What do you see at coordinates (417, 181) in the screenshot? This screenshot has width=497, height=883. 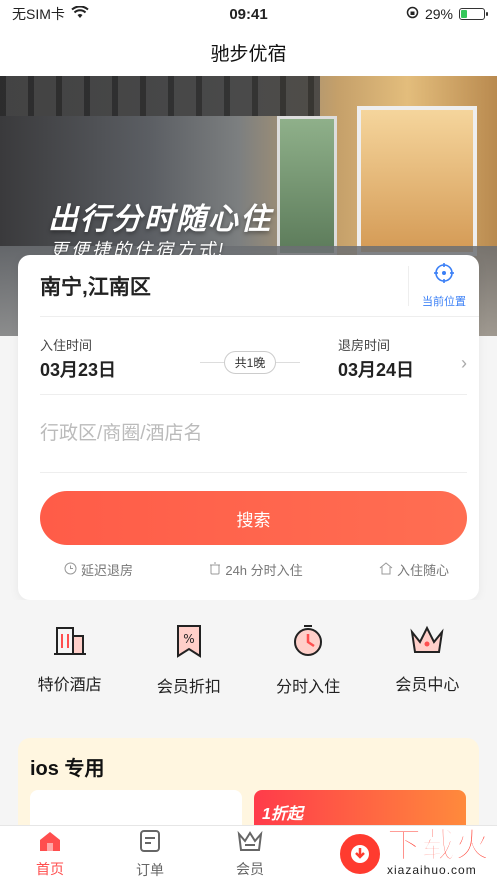 I see `hero-window-decoration` at bounding box center [417, 181].